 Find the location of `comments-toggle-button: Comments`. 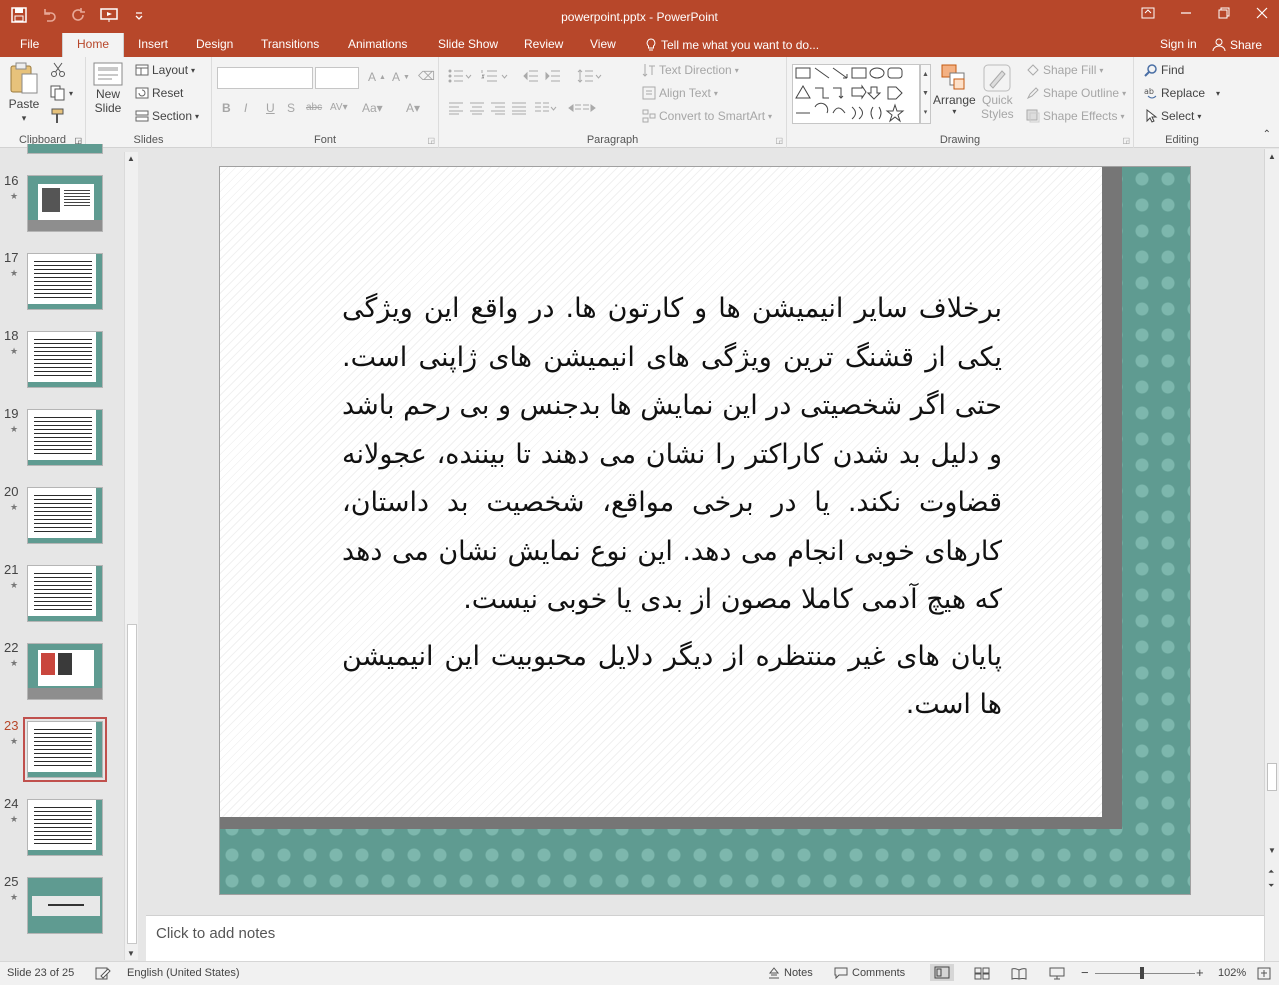

comments-toggle-button: Comments is located at coordinates (869, 973).